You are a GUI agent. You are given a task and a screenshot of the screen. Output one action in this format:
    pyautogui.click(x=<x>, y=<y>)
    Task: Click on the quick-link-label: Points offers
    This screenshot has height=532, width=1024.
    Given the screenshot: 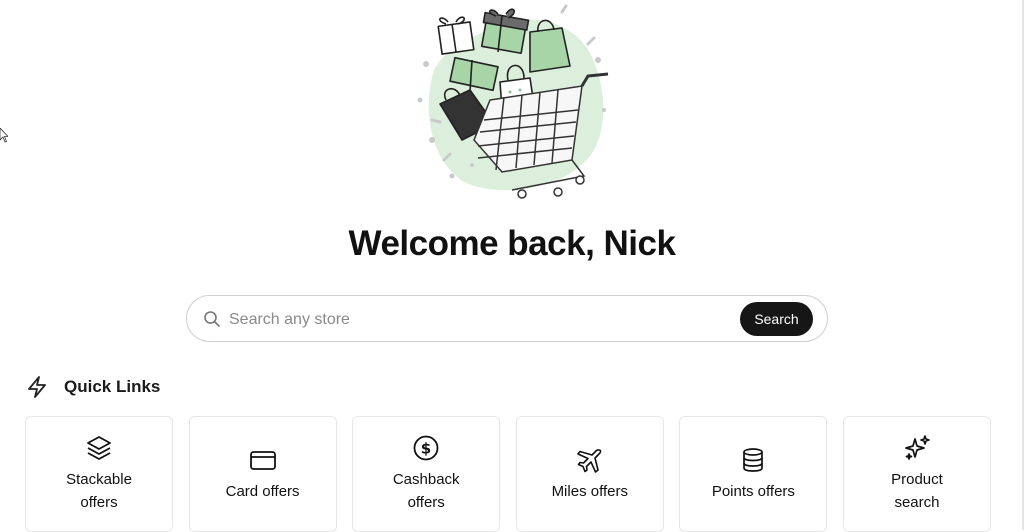 What is the action you would take?
    pyautogui.click(x=753, y=491)
    